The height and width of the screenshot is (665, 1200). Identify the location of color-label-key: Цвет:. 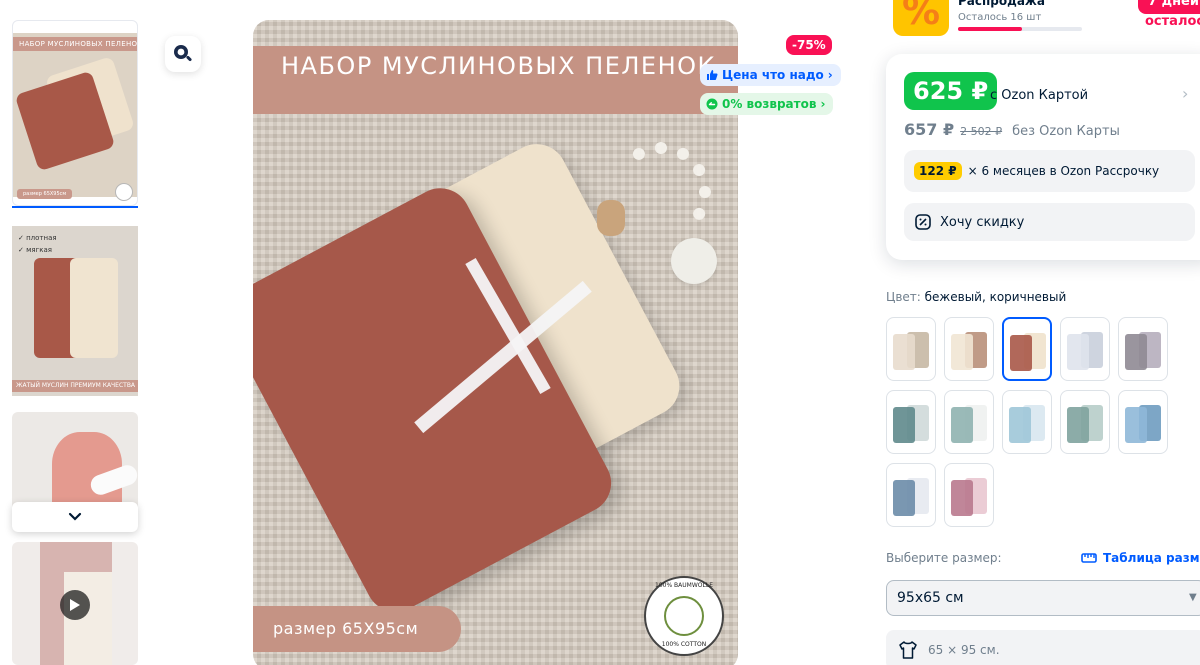
(903, 297).